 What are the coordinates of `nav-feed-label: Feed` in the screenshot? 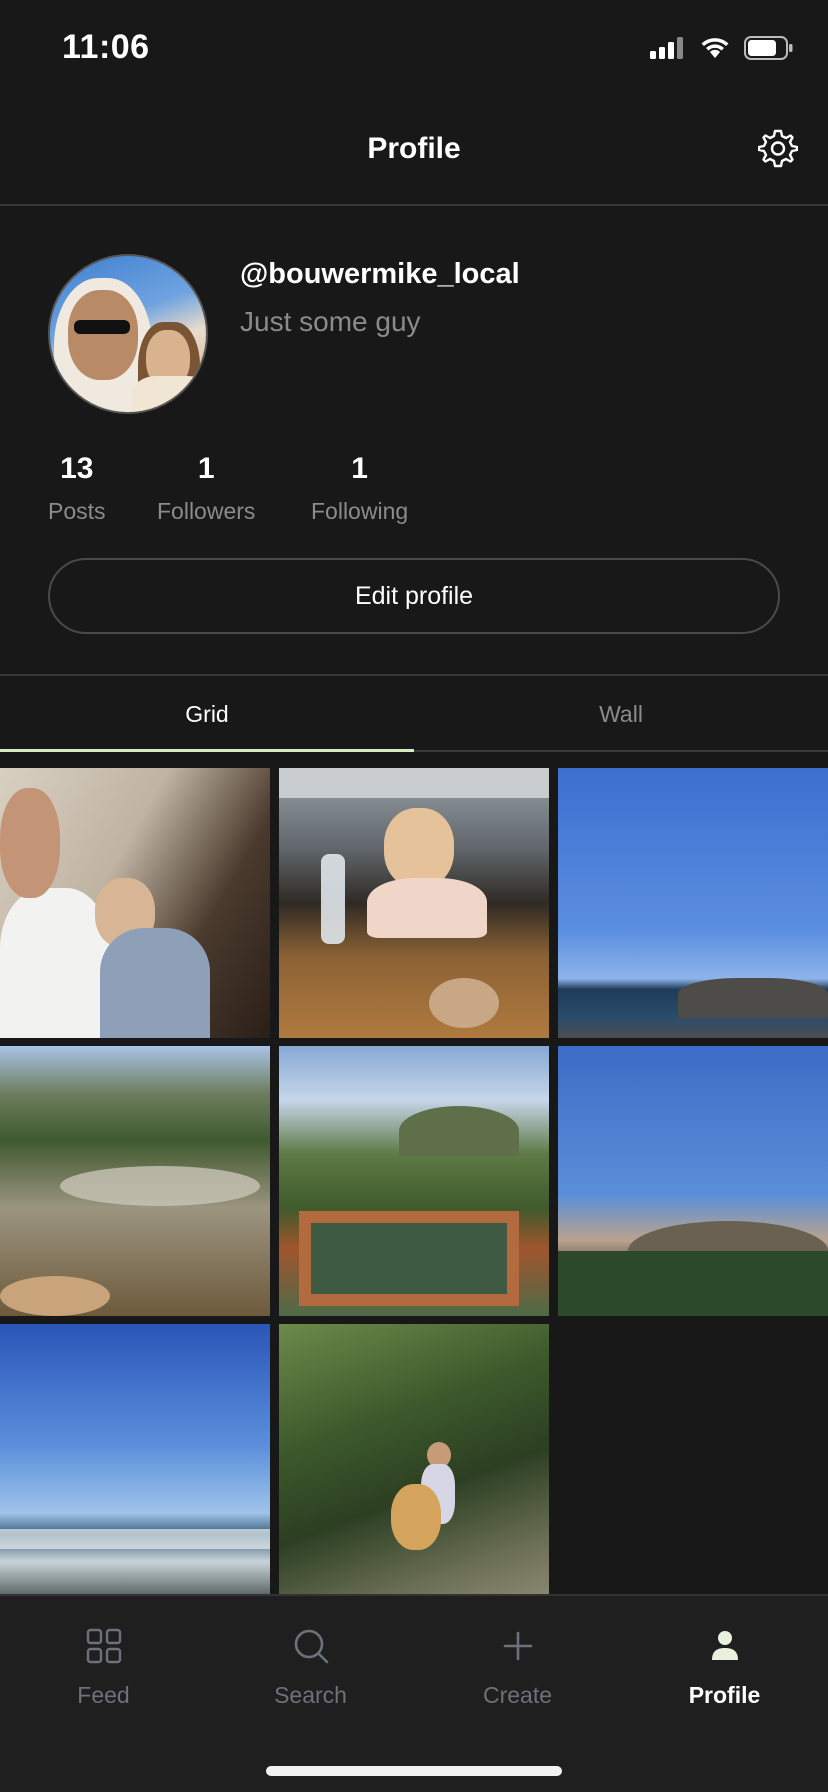 It's located at (103, 1695).